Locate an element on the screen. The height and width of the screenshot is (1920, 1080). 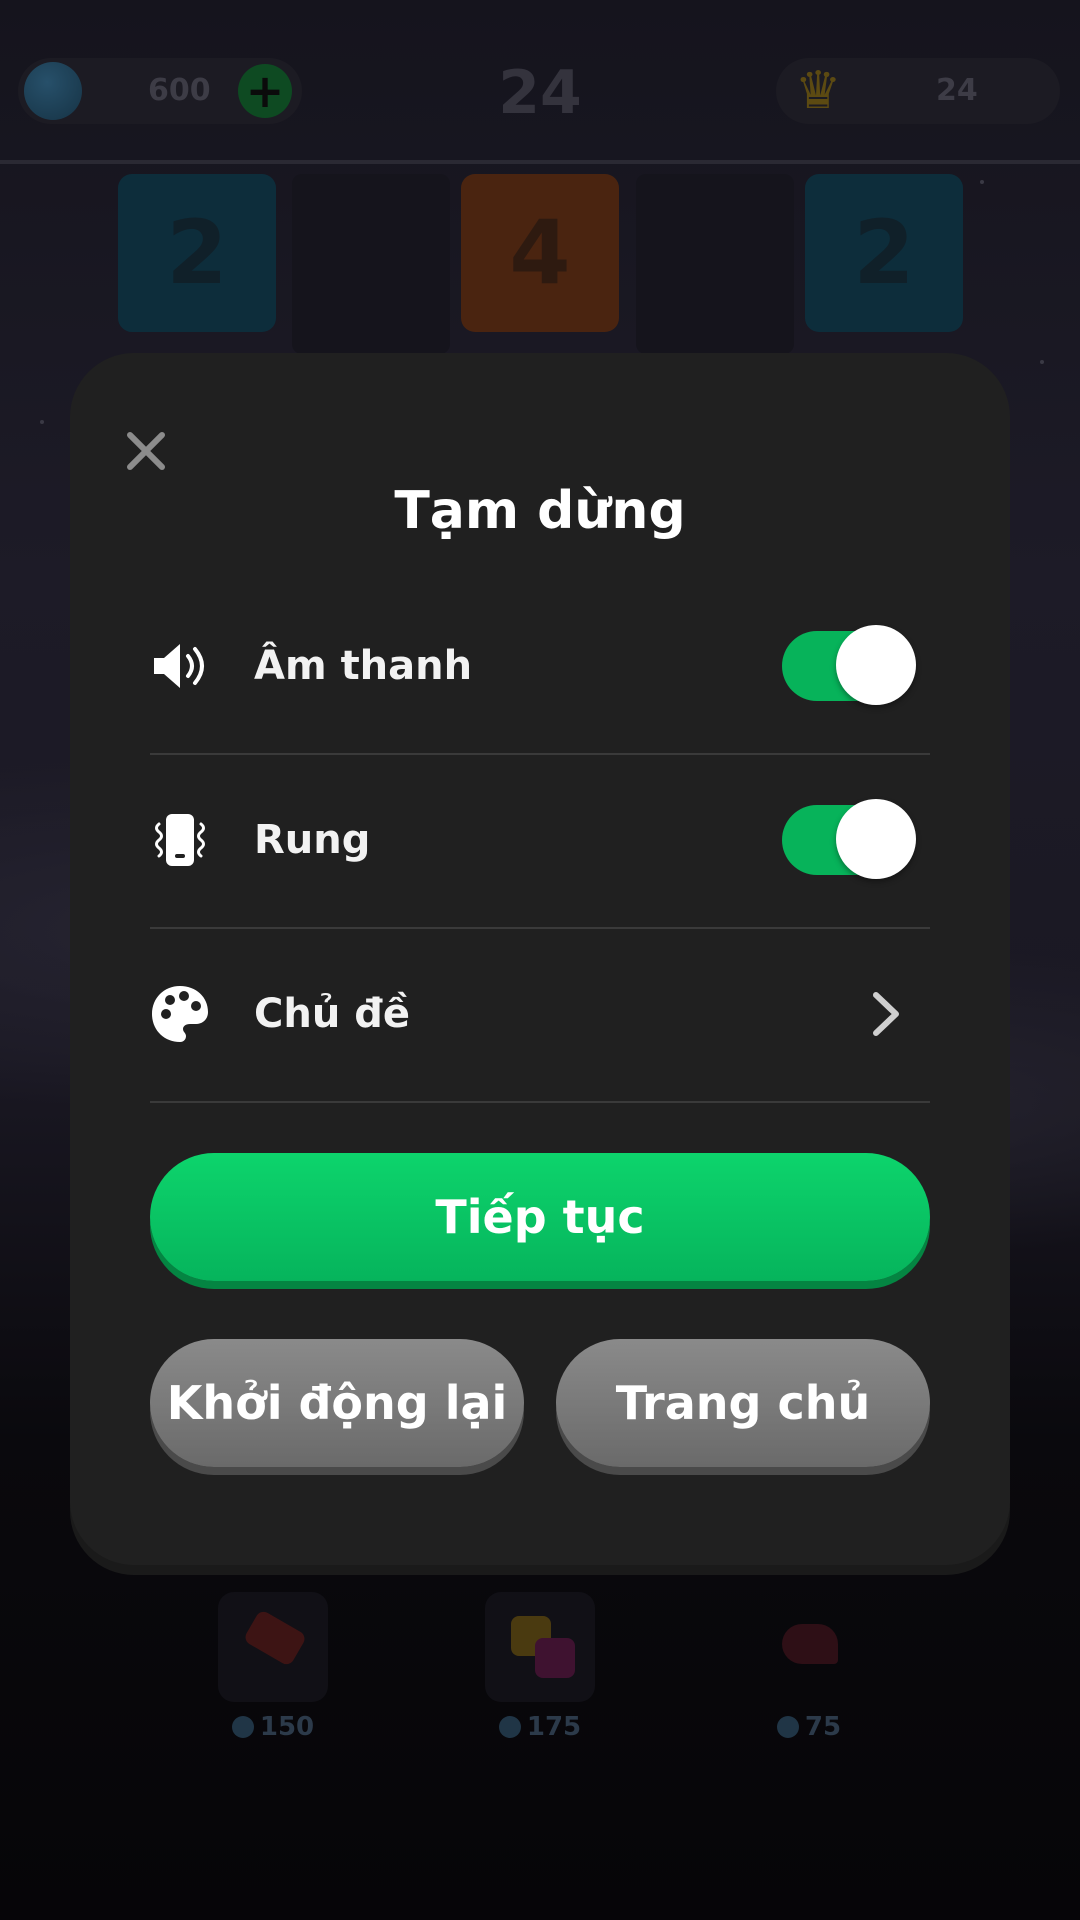
vibration-label: Rung is located at coordinates (312, 840).